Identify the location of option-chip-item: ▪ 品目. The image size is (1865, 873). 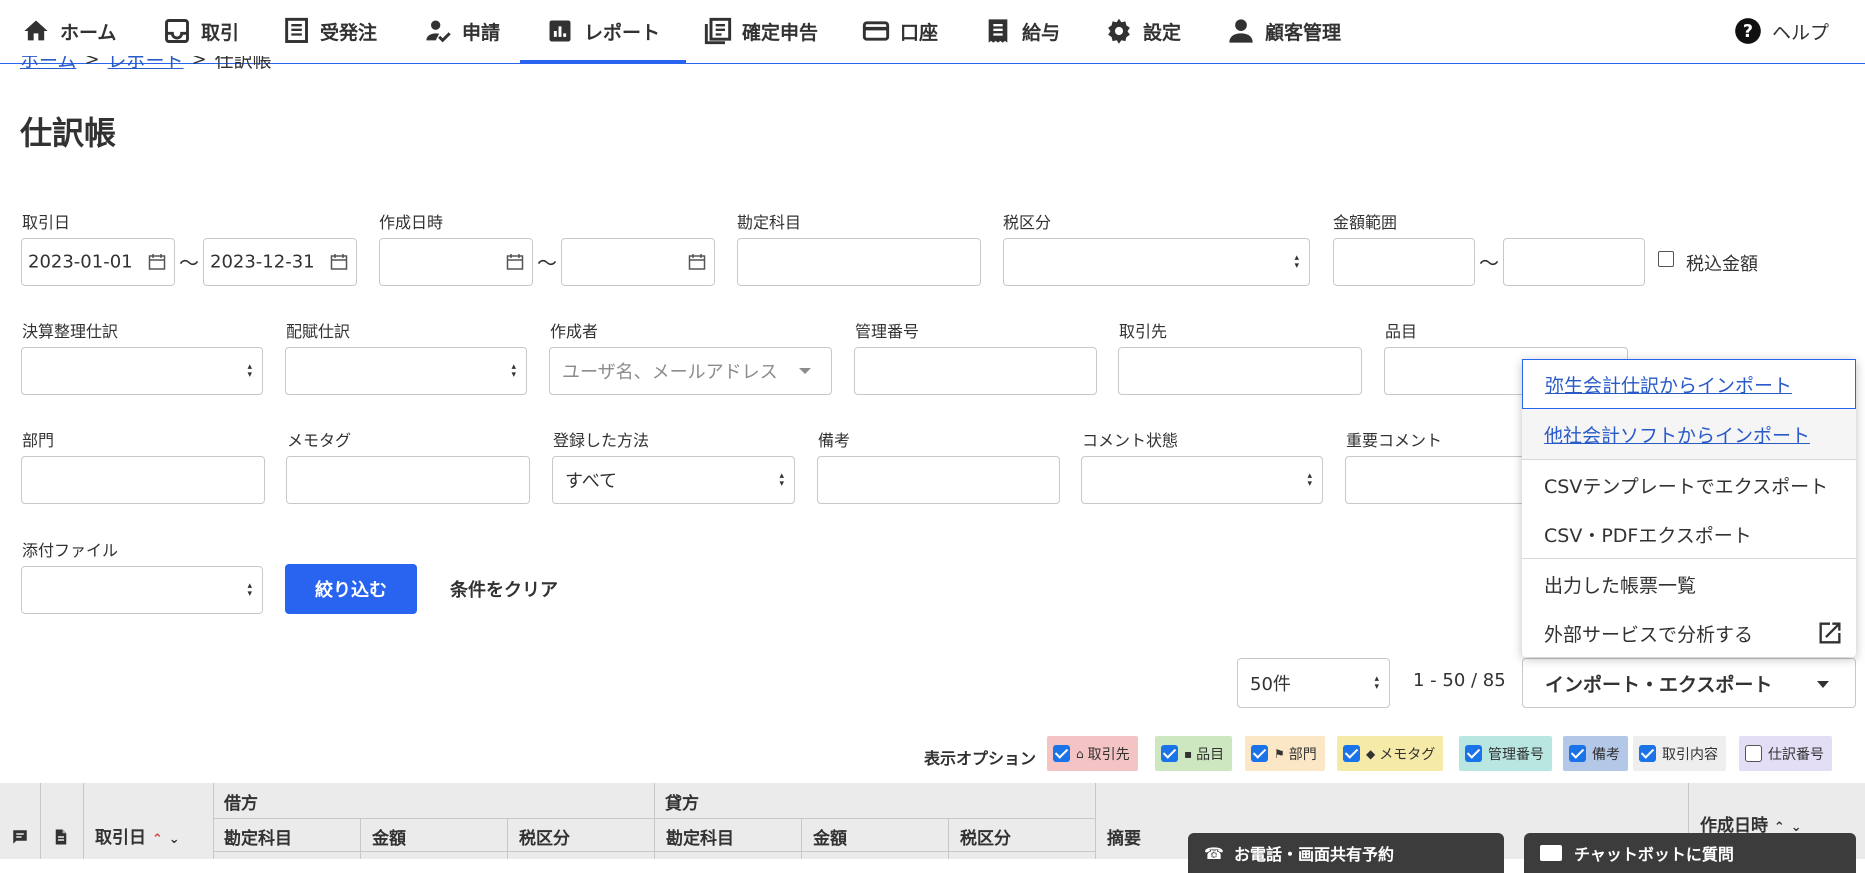
(1194, 753).